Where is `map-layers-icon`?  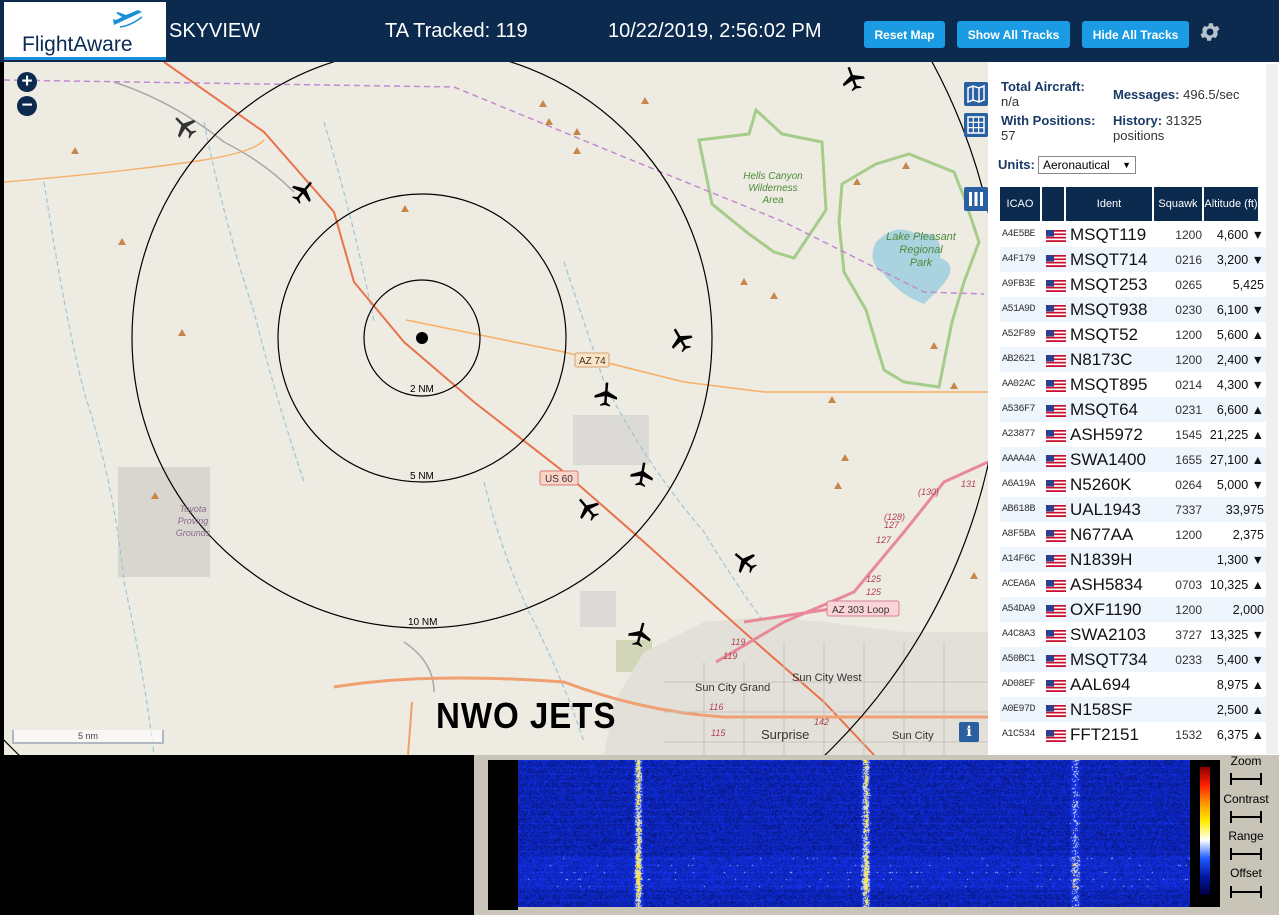
map-layers-icon is located at coordinates (976, 94).